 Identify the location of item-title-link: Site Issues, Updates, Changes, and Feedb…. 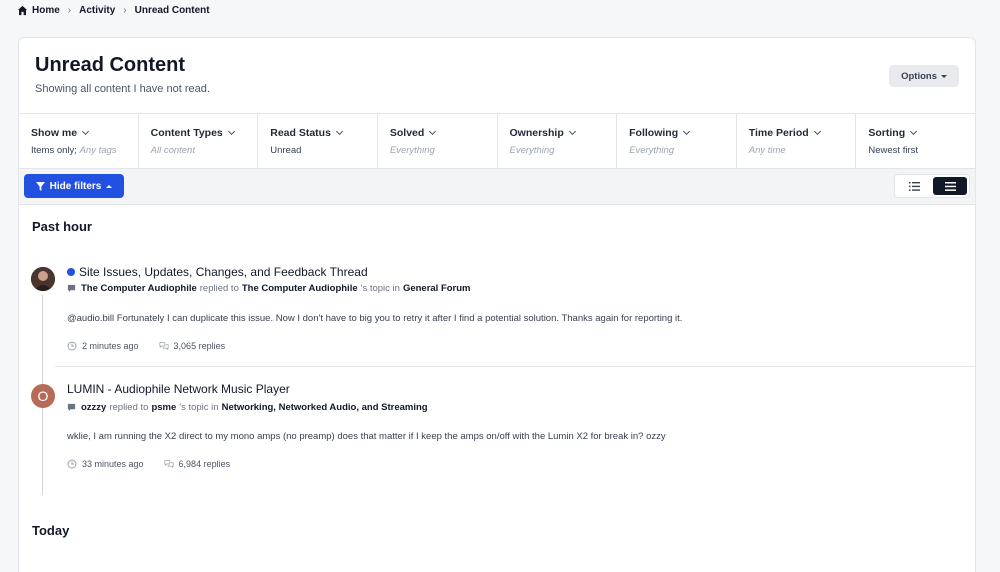
(217, 272).